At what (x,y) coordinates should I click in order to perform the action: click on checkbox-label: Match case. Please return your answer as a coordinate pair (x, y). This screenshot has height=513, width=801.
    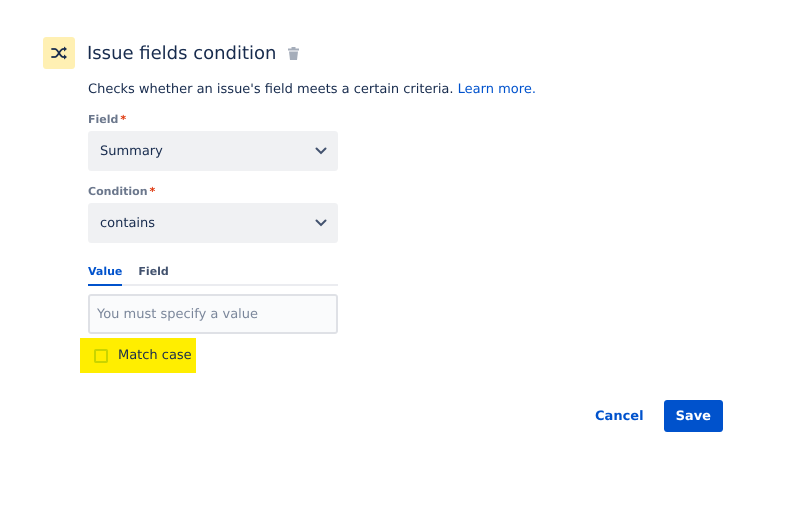
    Looking at the image, I should click on (155, 355).